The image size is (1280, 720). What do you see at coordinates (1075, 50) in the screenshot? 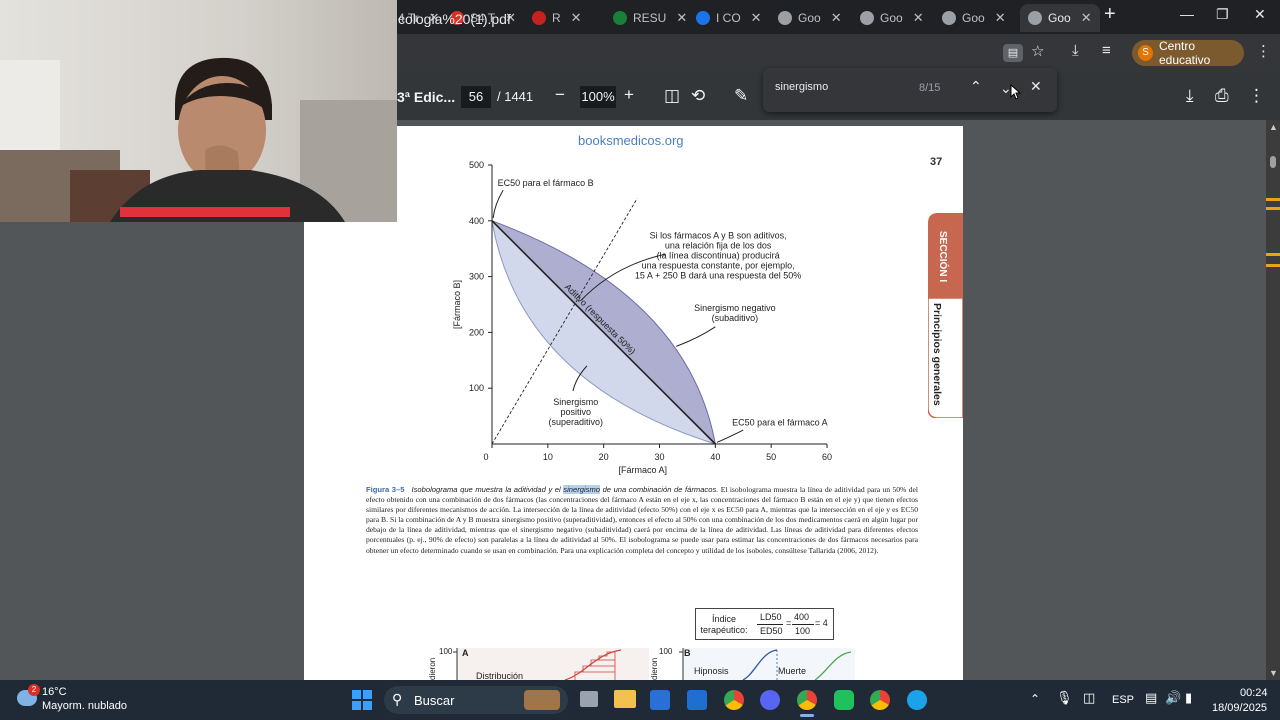
I see `download-icon: ⤓` at bounding box center [1075, 50].